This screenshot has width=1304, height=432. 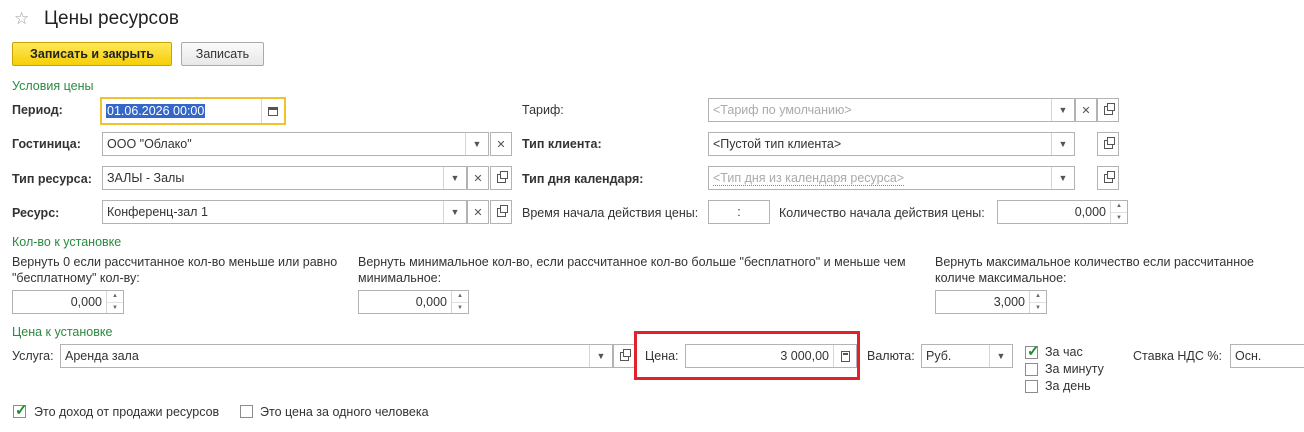 I want to click on resource-type-field: ЗАЛЫ - Залы ▼, so click(x=284, y=178).